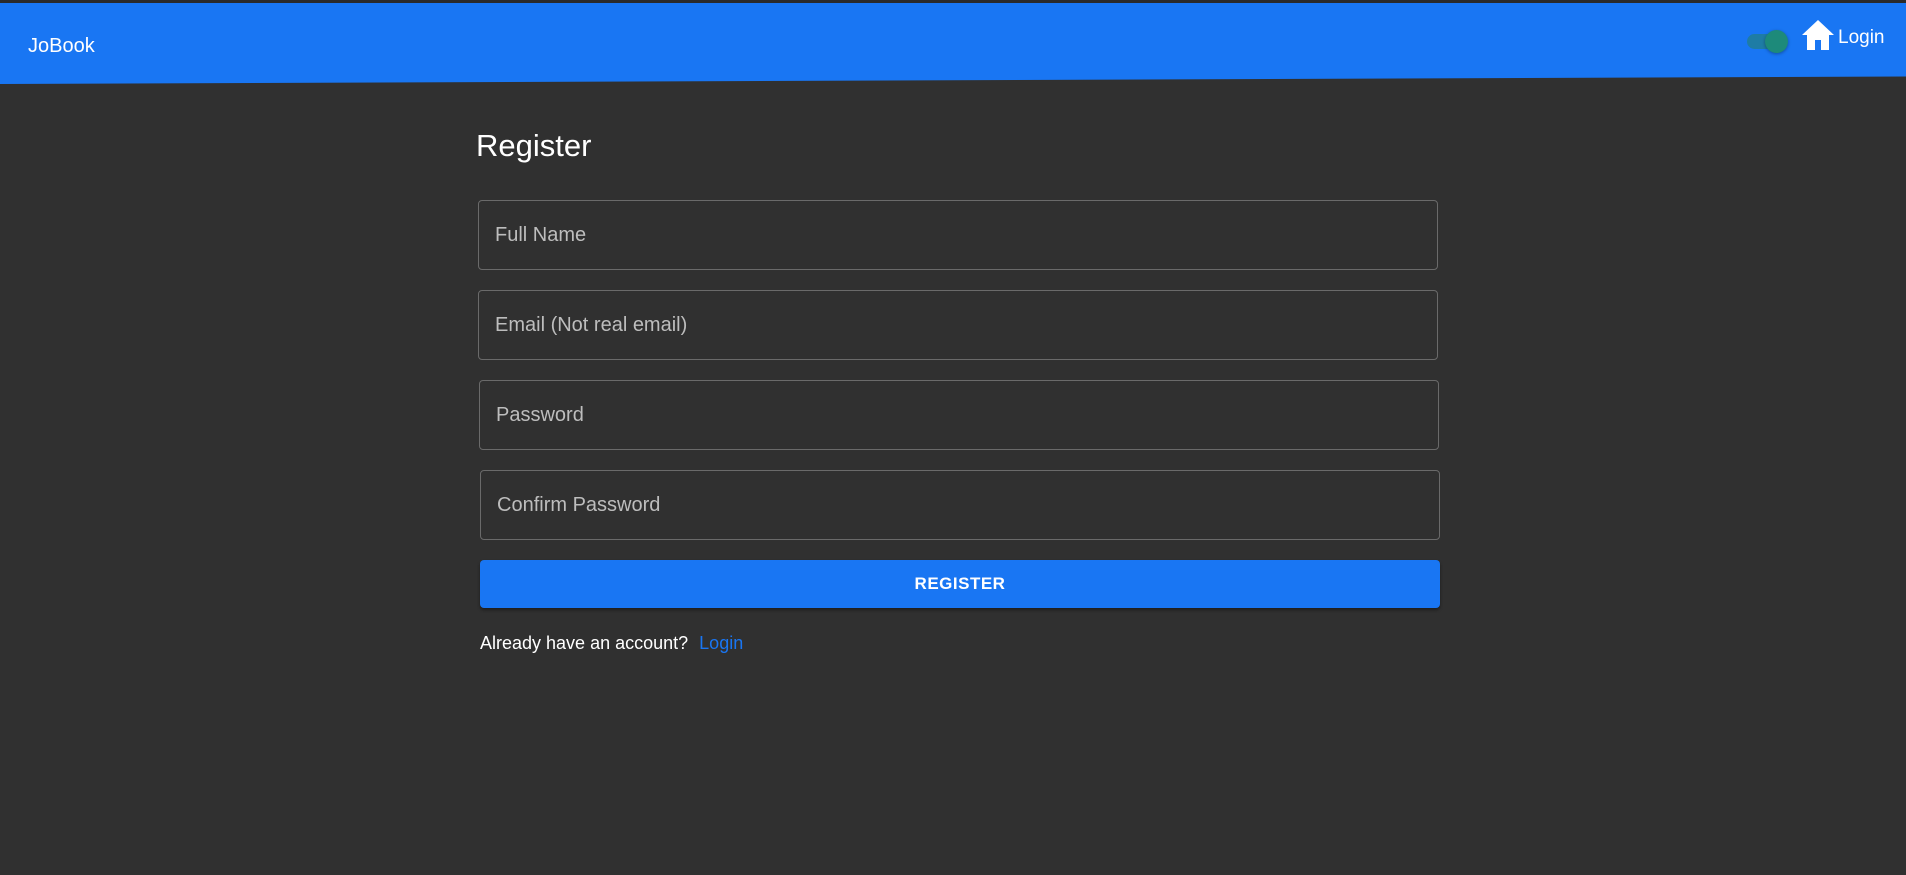  What do you see at coordinates (534, 145) in the screenshot?
I see `page-title: Register` at bounding box center [534, 145].